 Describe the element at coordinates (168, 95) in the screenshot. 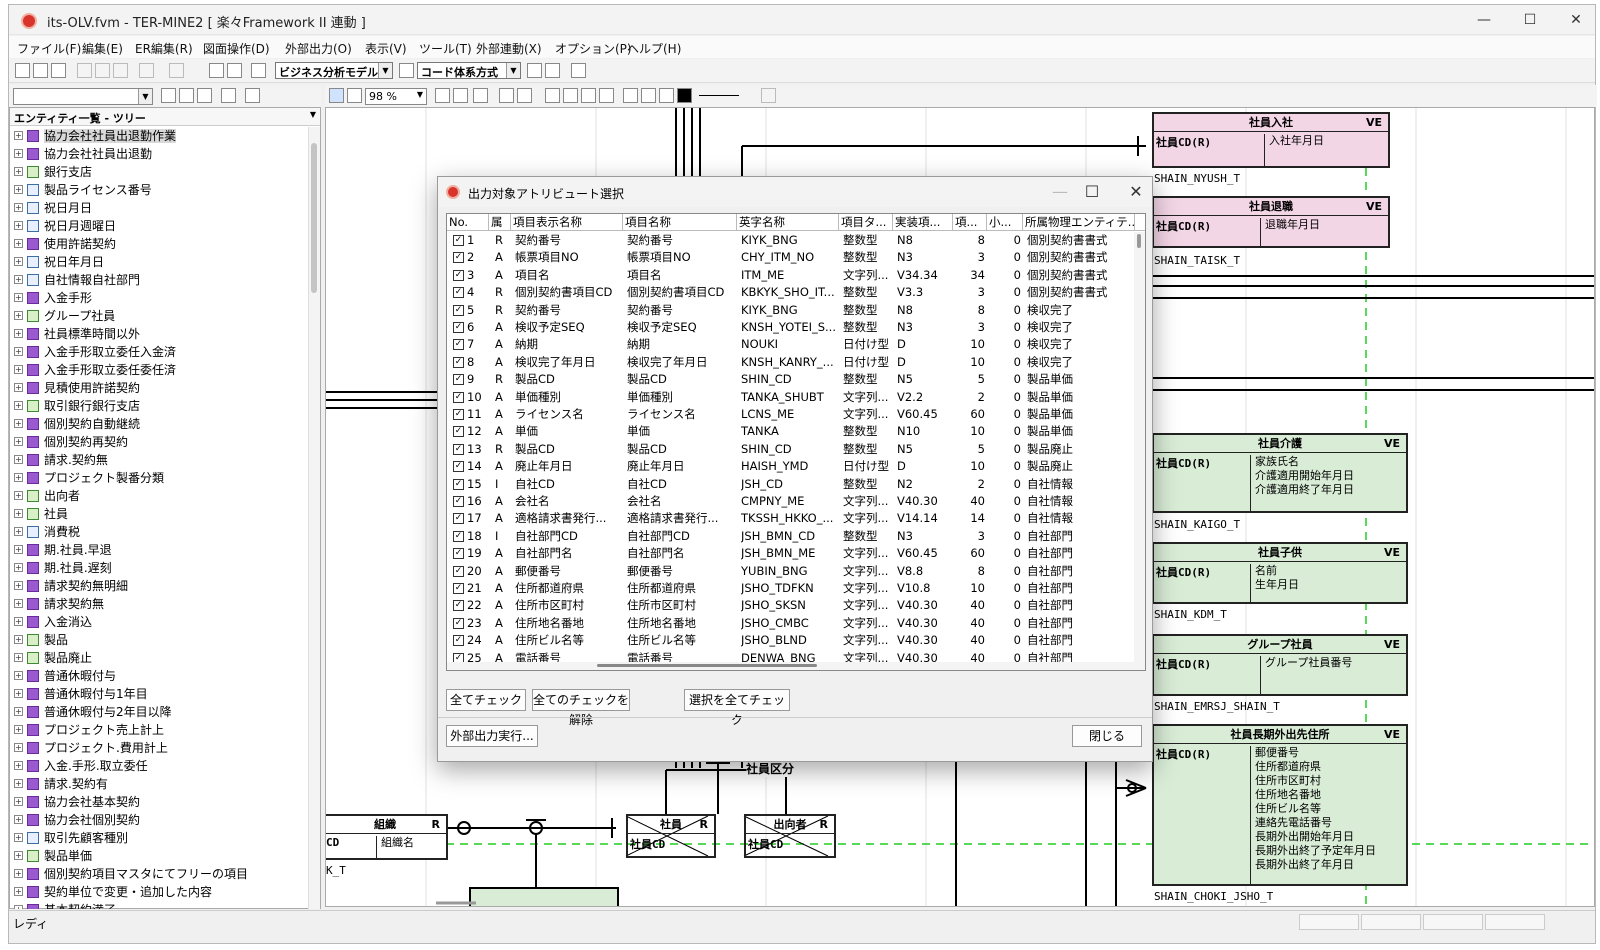

I see `find-entity-icon` at that location.